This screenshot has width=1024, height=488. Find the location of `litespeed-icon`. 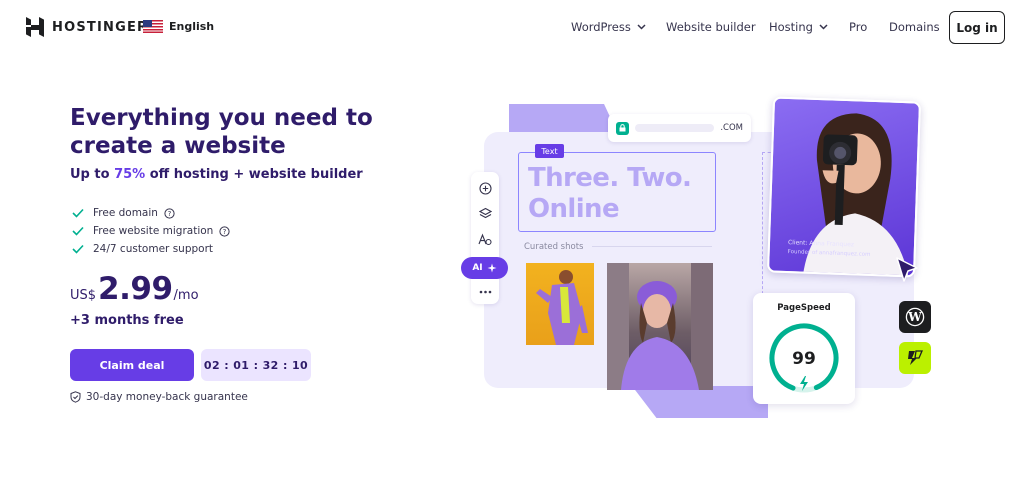

litespeed-icon is located at coordinates (915, 358).